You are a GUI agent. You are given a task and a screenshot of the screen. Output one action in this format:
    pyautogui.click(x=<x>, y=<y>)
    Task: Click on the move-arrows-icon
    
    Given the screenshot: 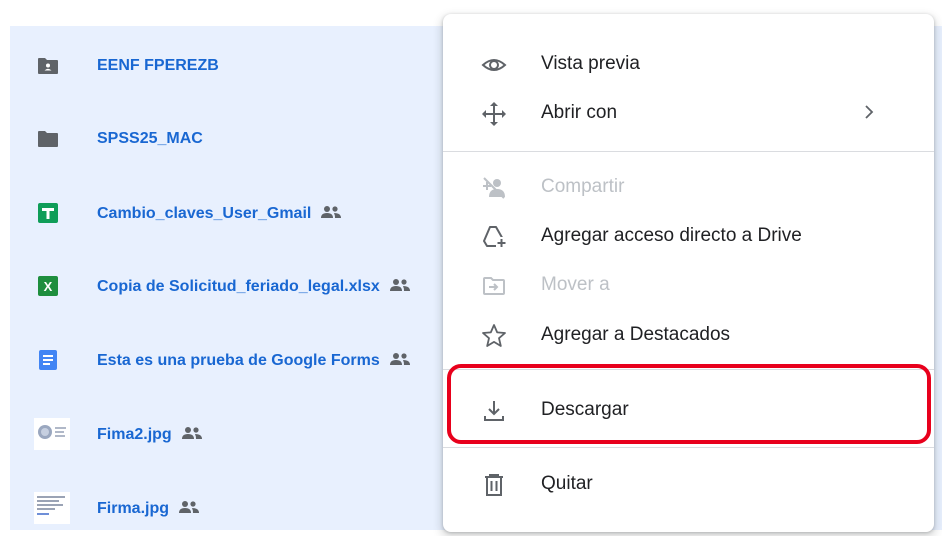 What is the action you would take?
    pyautogui.click(x=494, y=114)
    